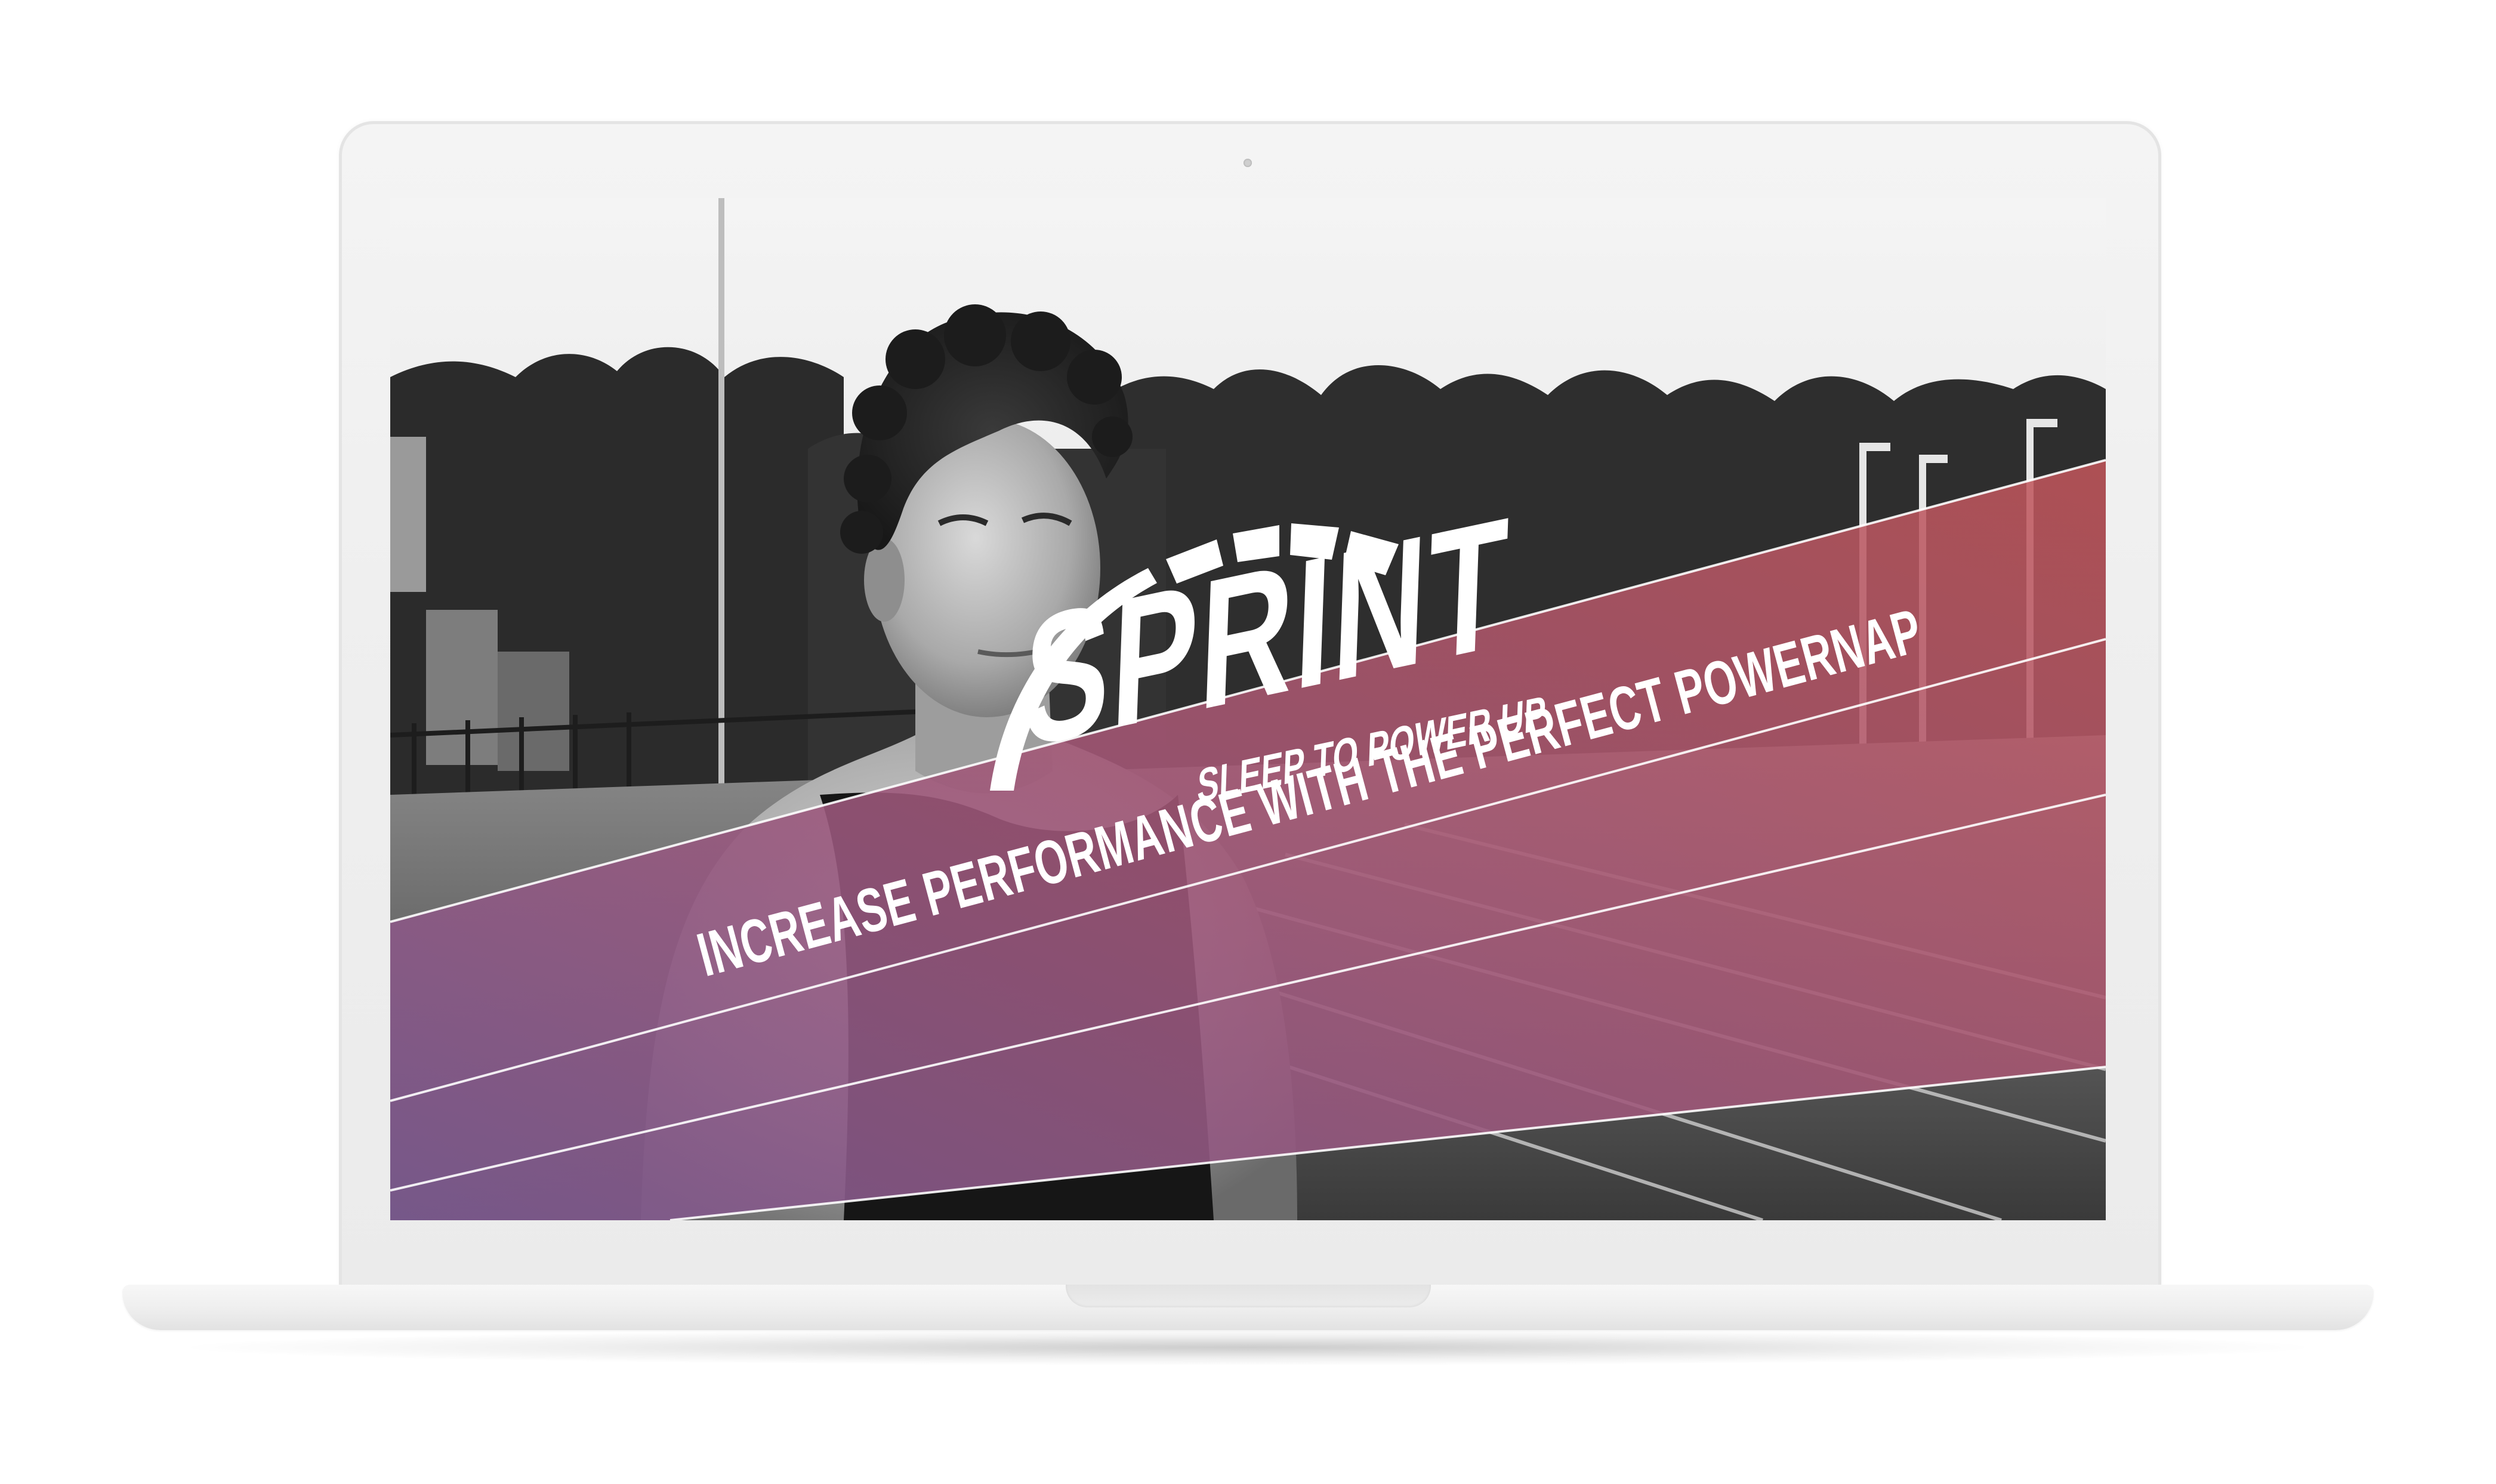  I want to click on webcam-icon, so click(1248, 163).